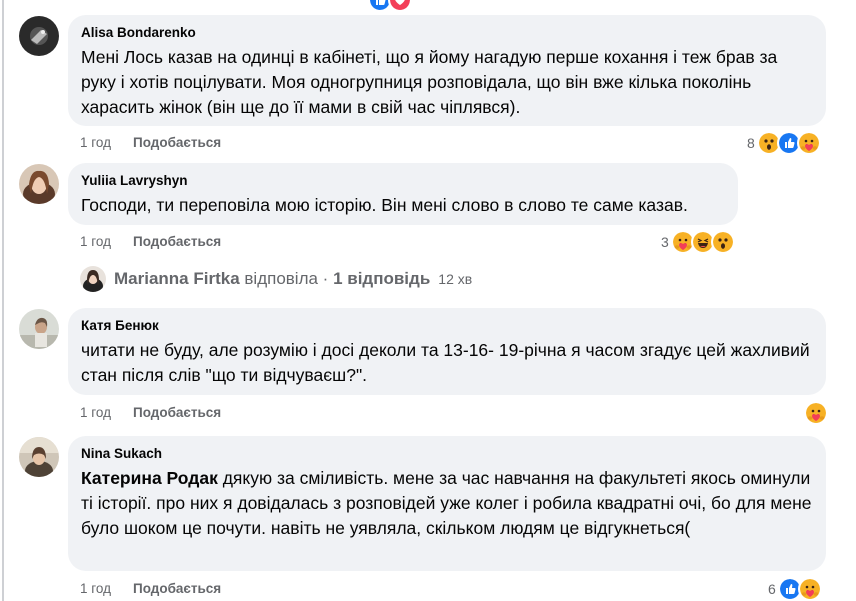  What do you see at coordinates (286, 278) in the screenshot?
I see `replies-action: відповіла ·` at bounding box center [286, 278].